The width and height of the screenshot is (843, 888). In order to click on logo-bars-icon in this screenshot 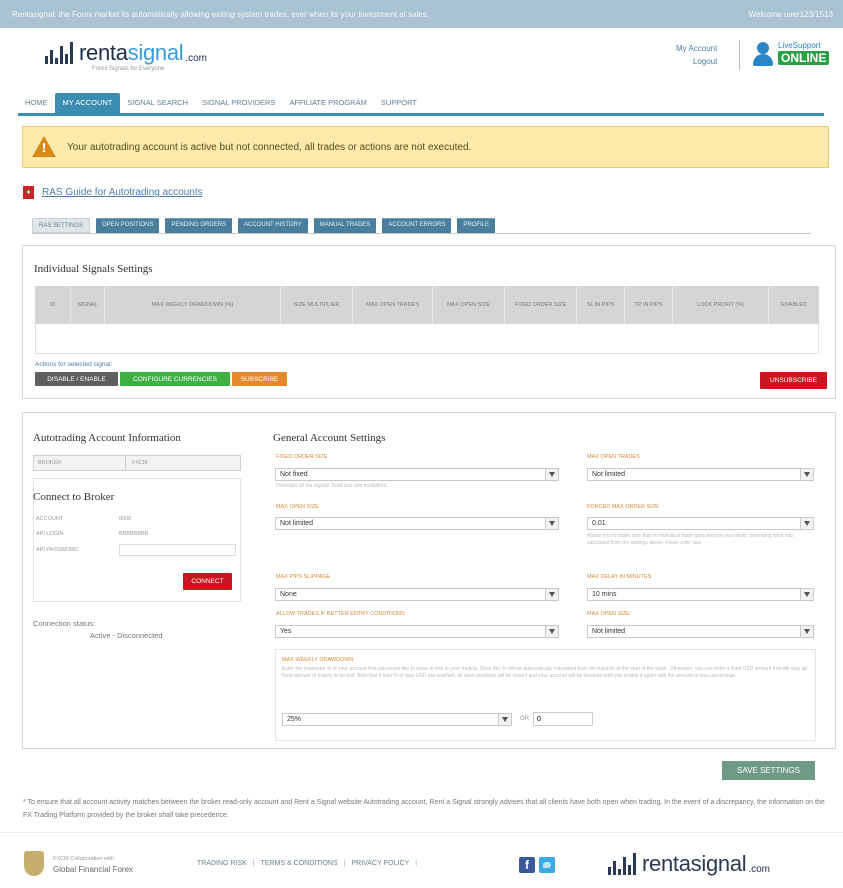, I will do `click(59, 53)`.